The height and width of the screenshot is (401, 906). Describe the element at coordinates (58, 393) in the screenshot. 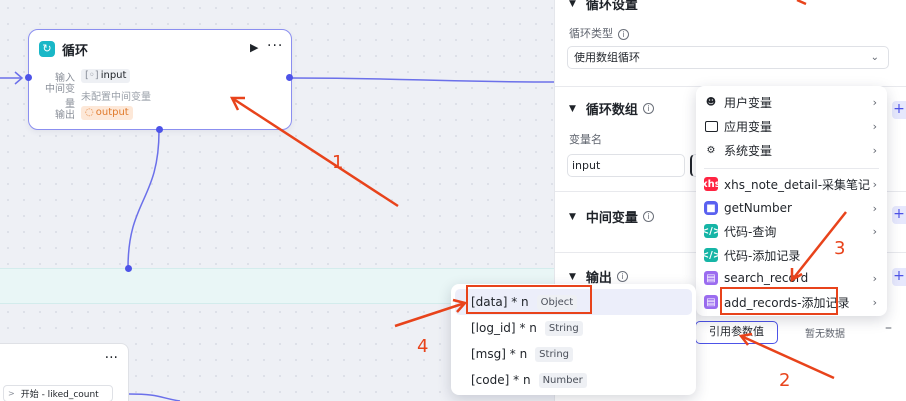

I see `start-param-row: > 开始 - liked_count` at that location.